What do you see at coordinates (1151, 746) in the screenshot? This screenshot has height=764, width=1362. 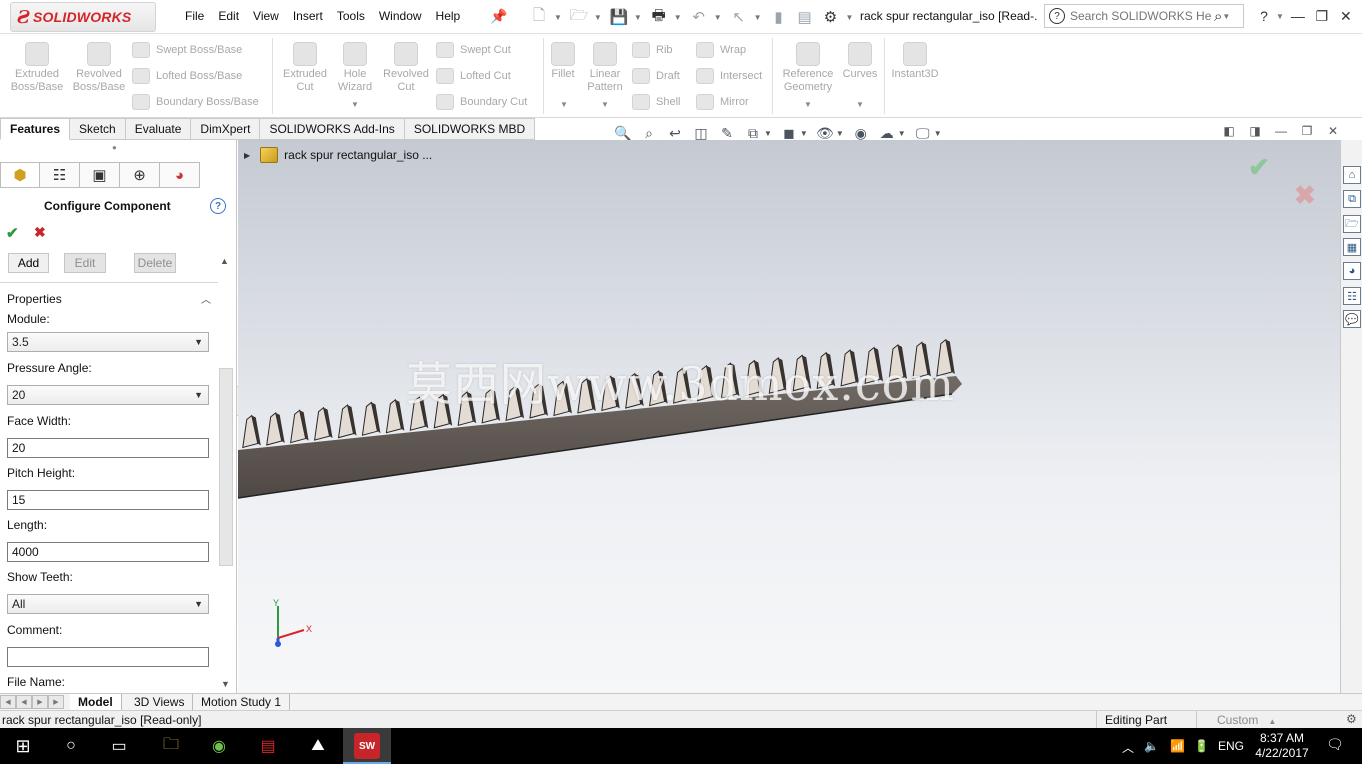 I see `volume-icon: 🔈` at bounding box center [1151, 746].